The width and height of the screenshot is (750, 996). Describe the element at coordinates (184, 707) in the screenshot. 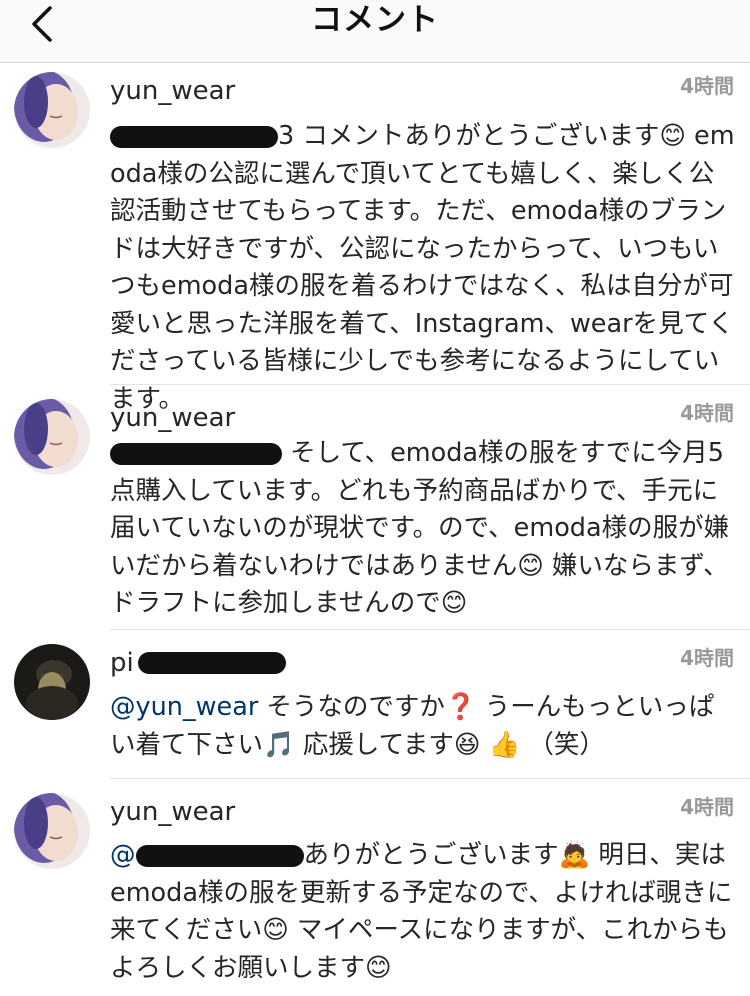

I see `mention-link: @yun_wear` at that location.